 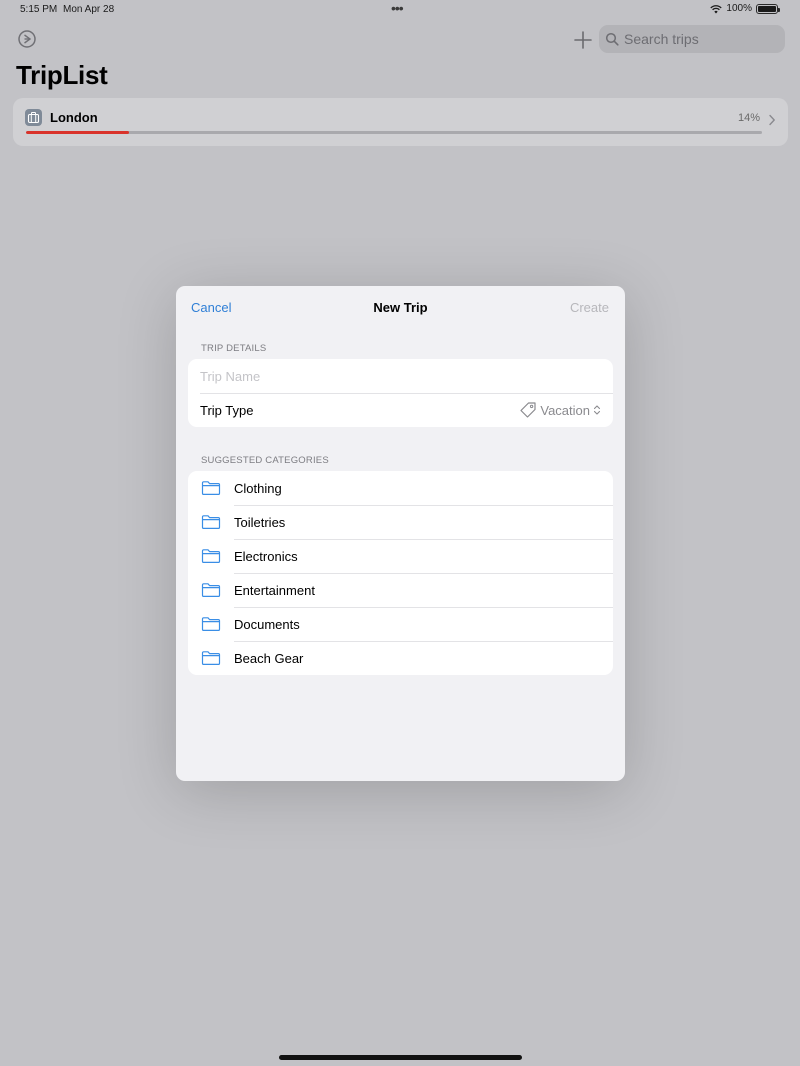 What do you see at coordinates (234, 348) in the screenshot?
I see `trip-details-header: TRIP DETAILS` at bounding box center [234, 348].